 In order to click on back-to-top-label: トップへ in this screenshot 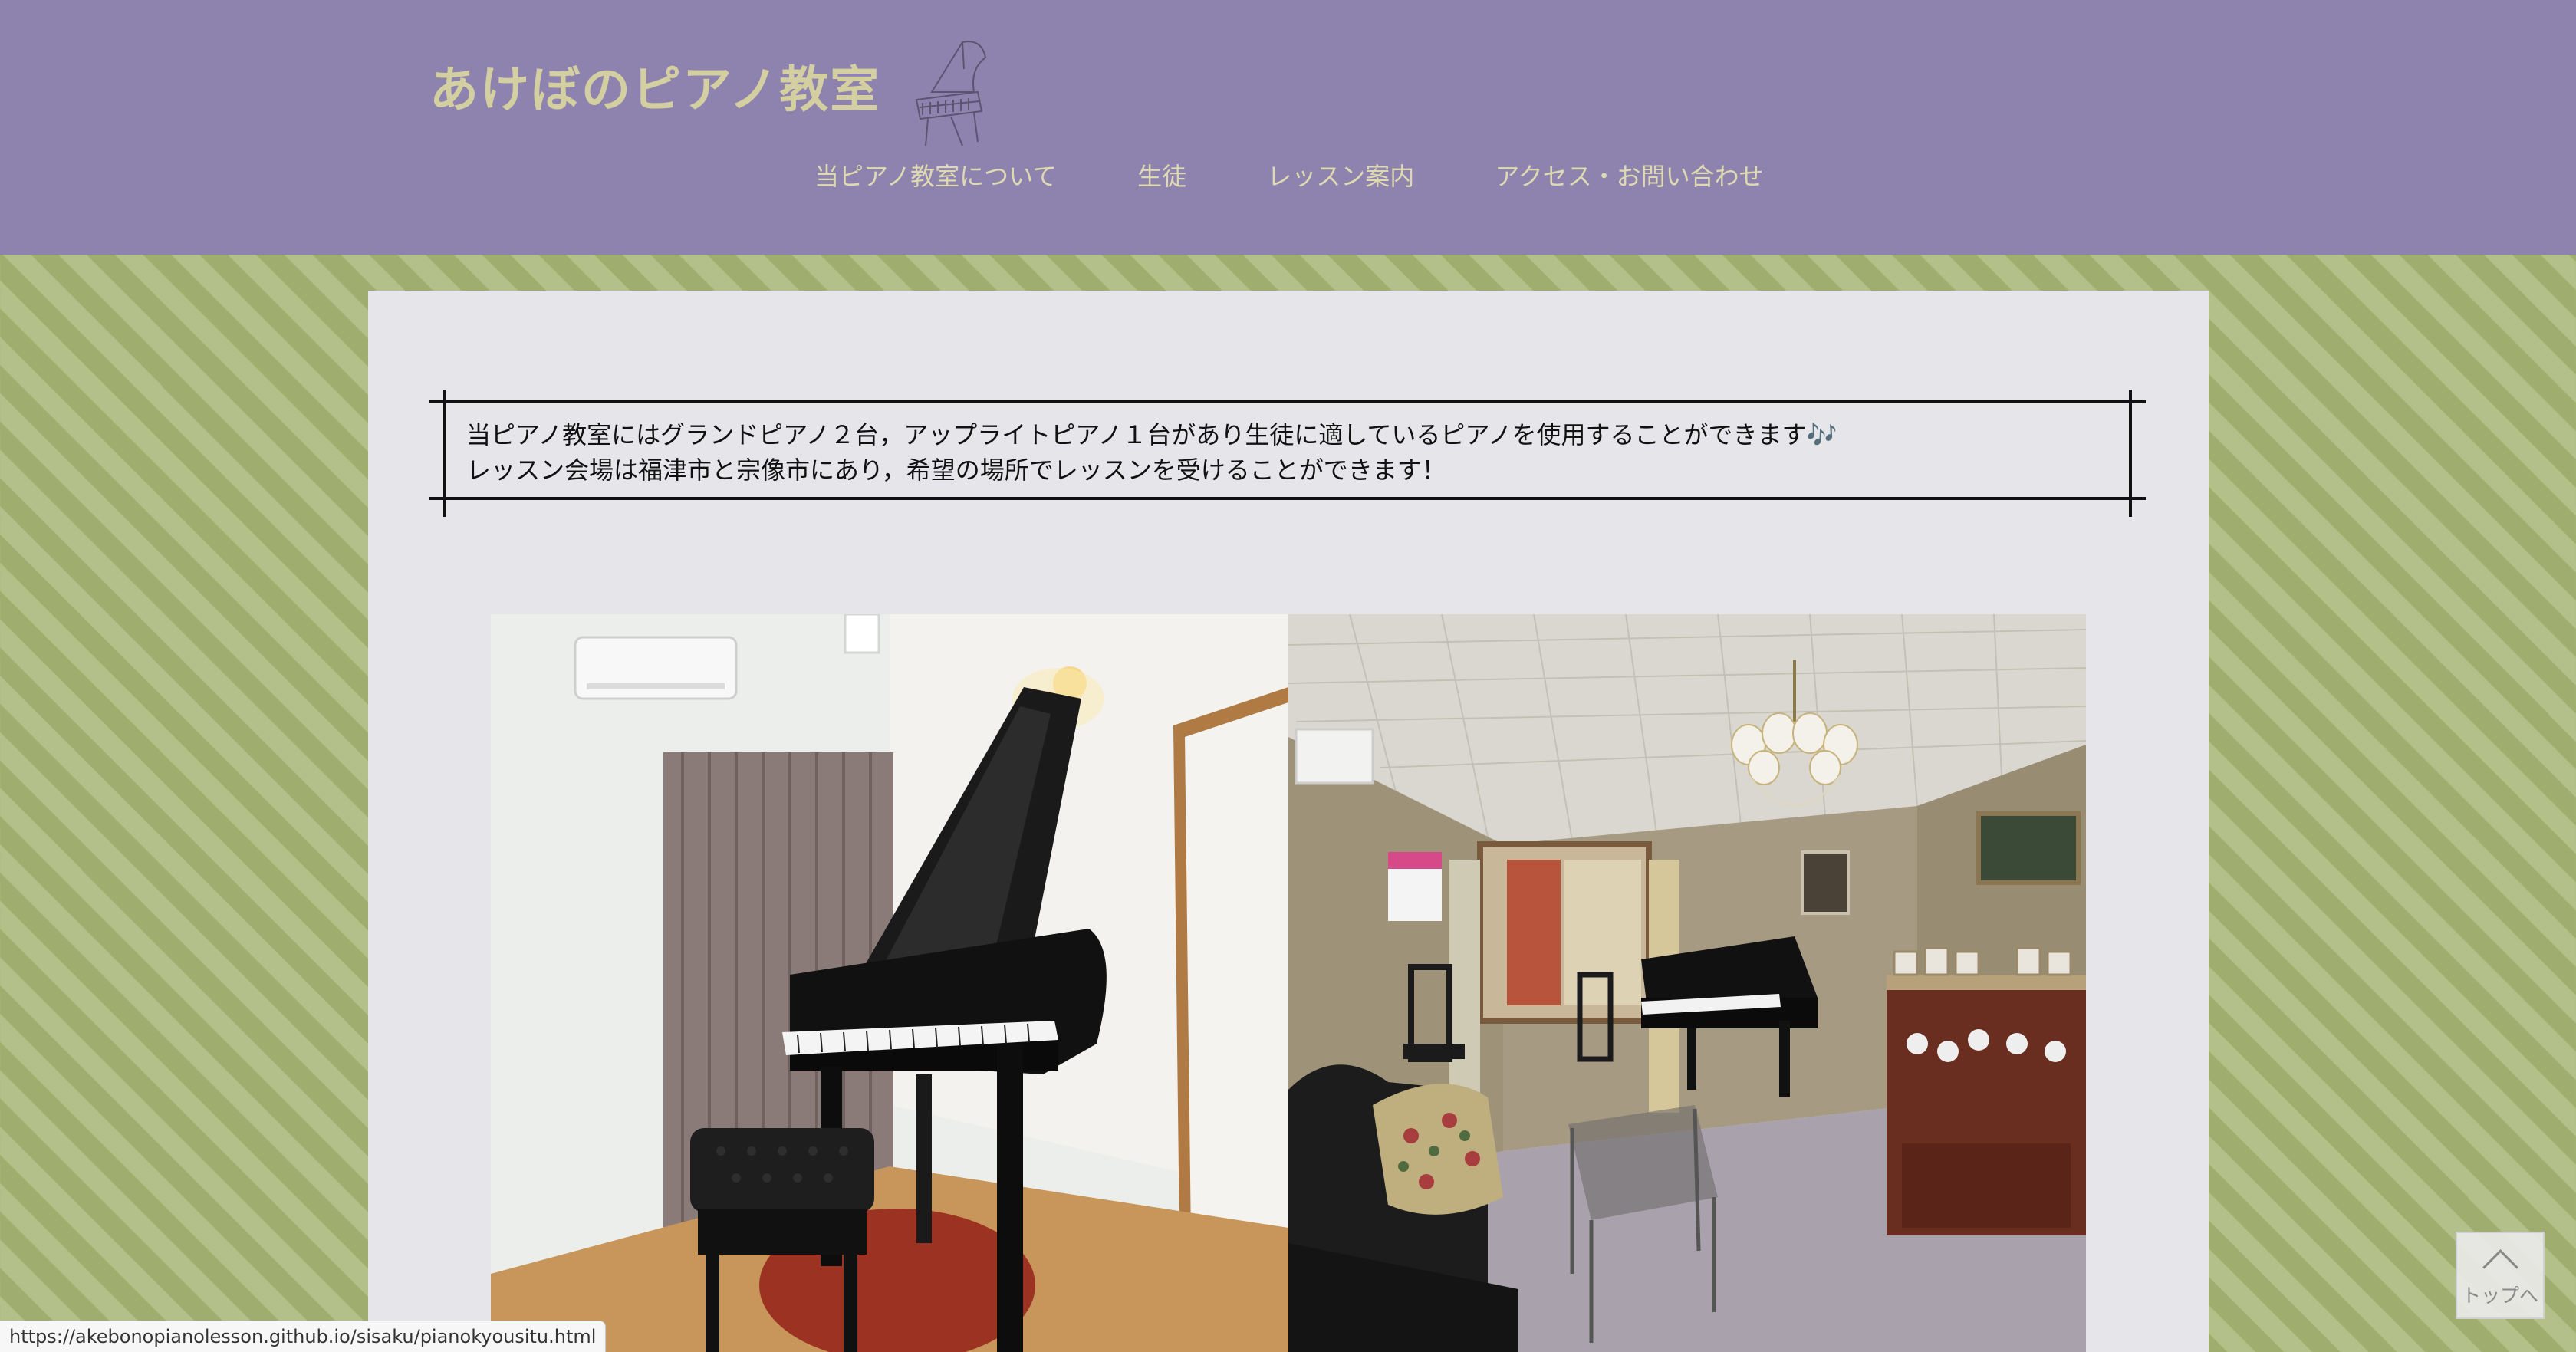, I will do `click(2499, 1296)`.